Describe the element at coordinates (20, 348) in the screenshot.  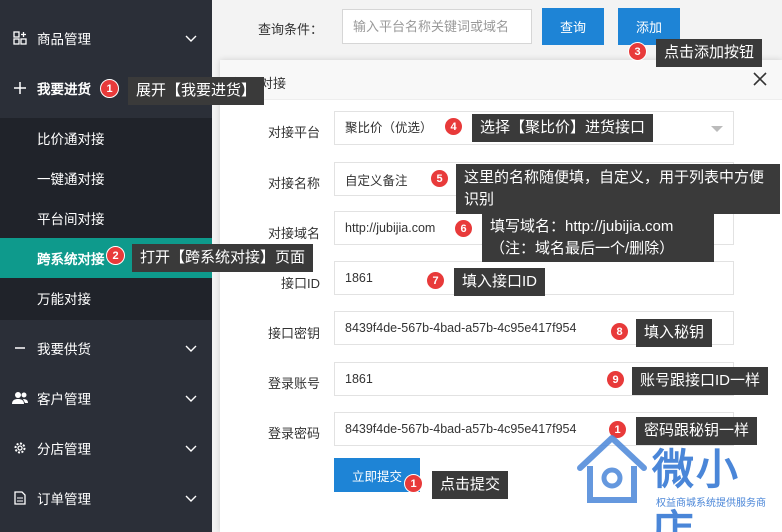
I see `minus-icon` at that location.